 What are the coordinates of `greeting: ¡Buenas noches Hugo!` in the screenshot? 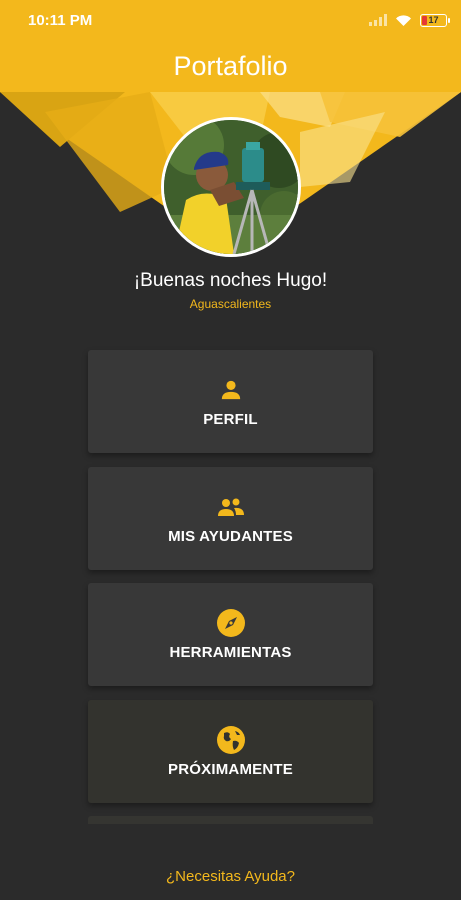 It's located at (230, 280).